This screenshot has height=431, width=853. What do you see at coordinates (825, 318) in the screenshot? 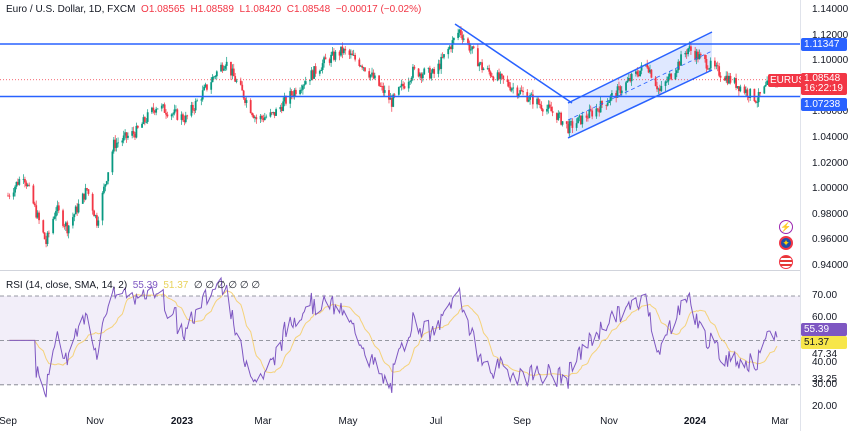
I see `rsi-axis-label: 60.00` at bounding box center [825, 318].